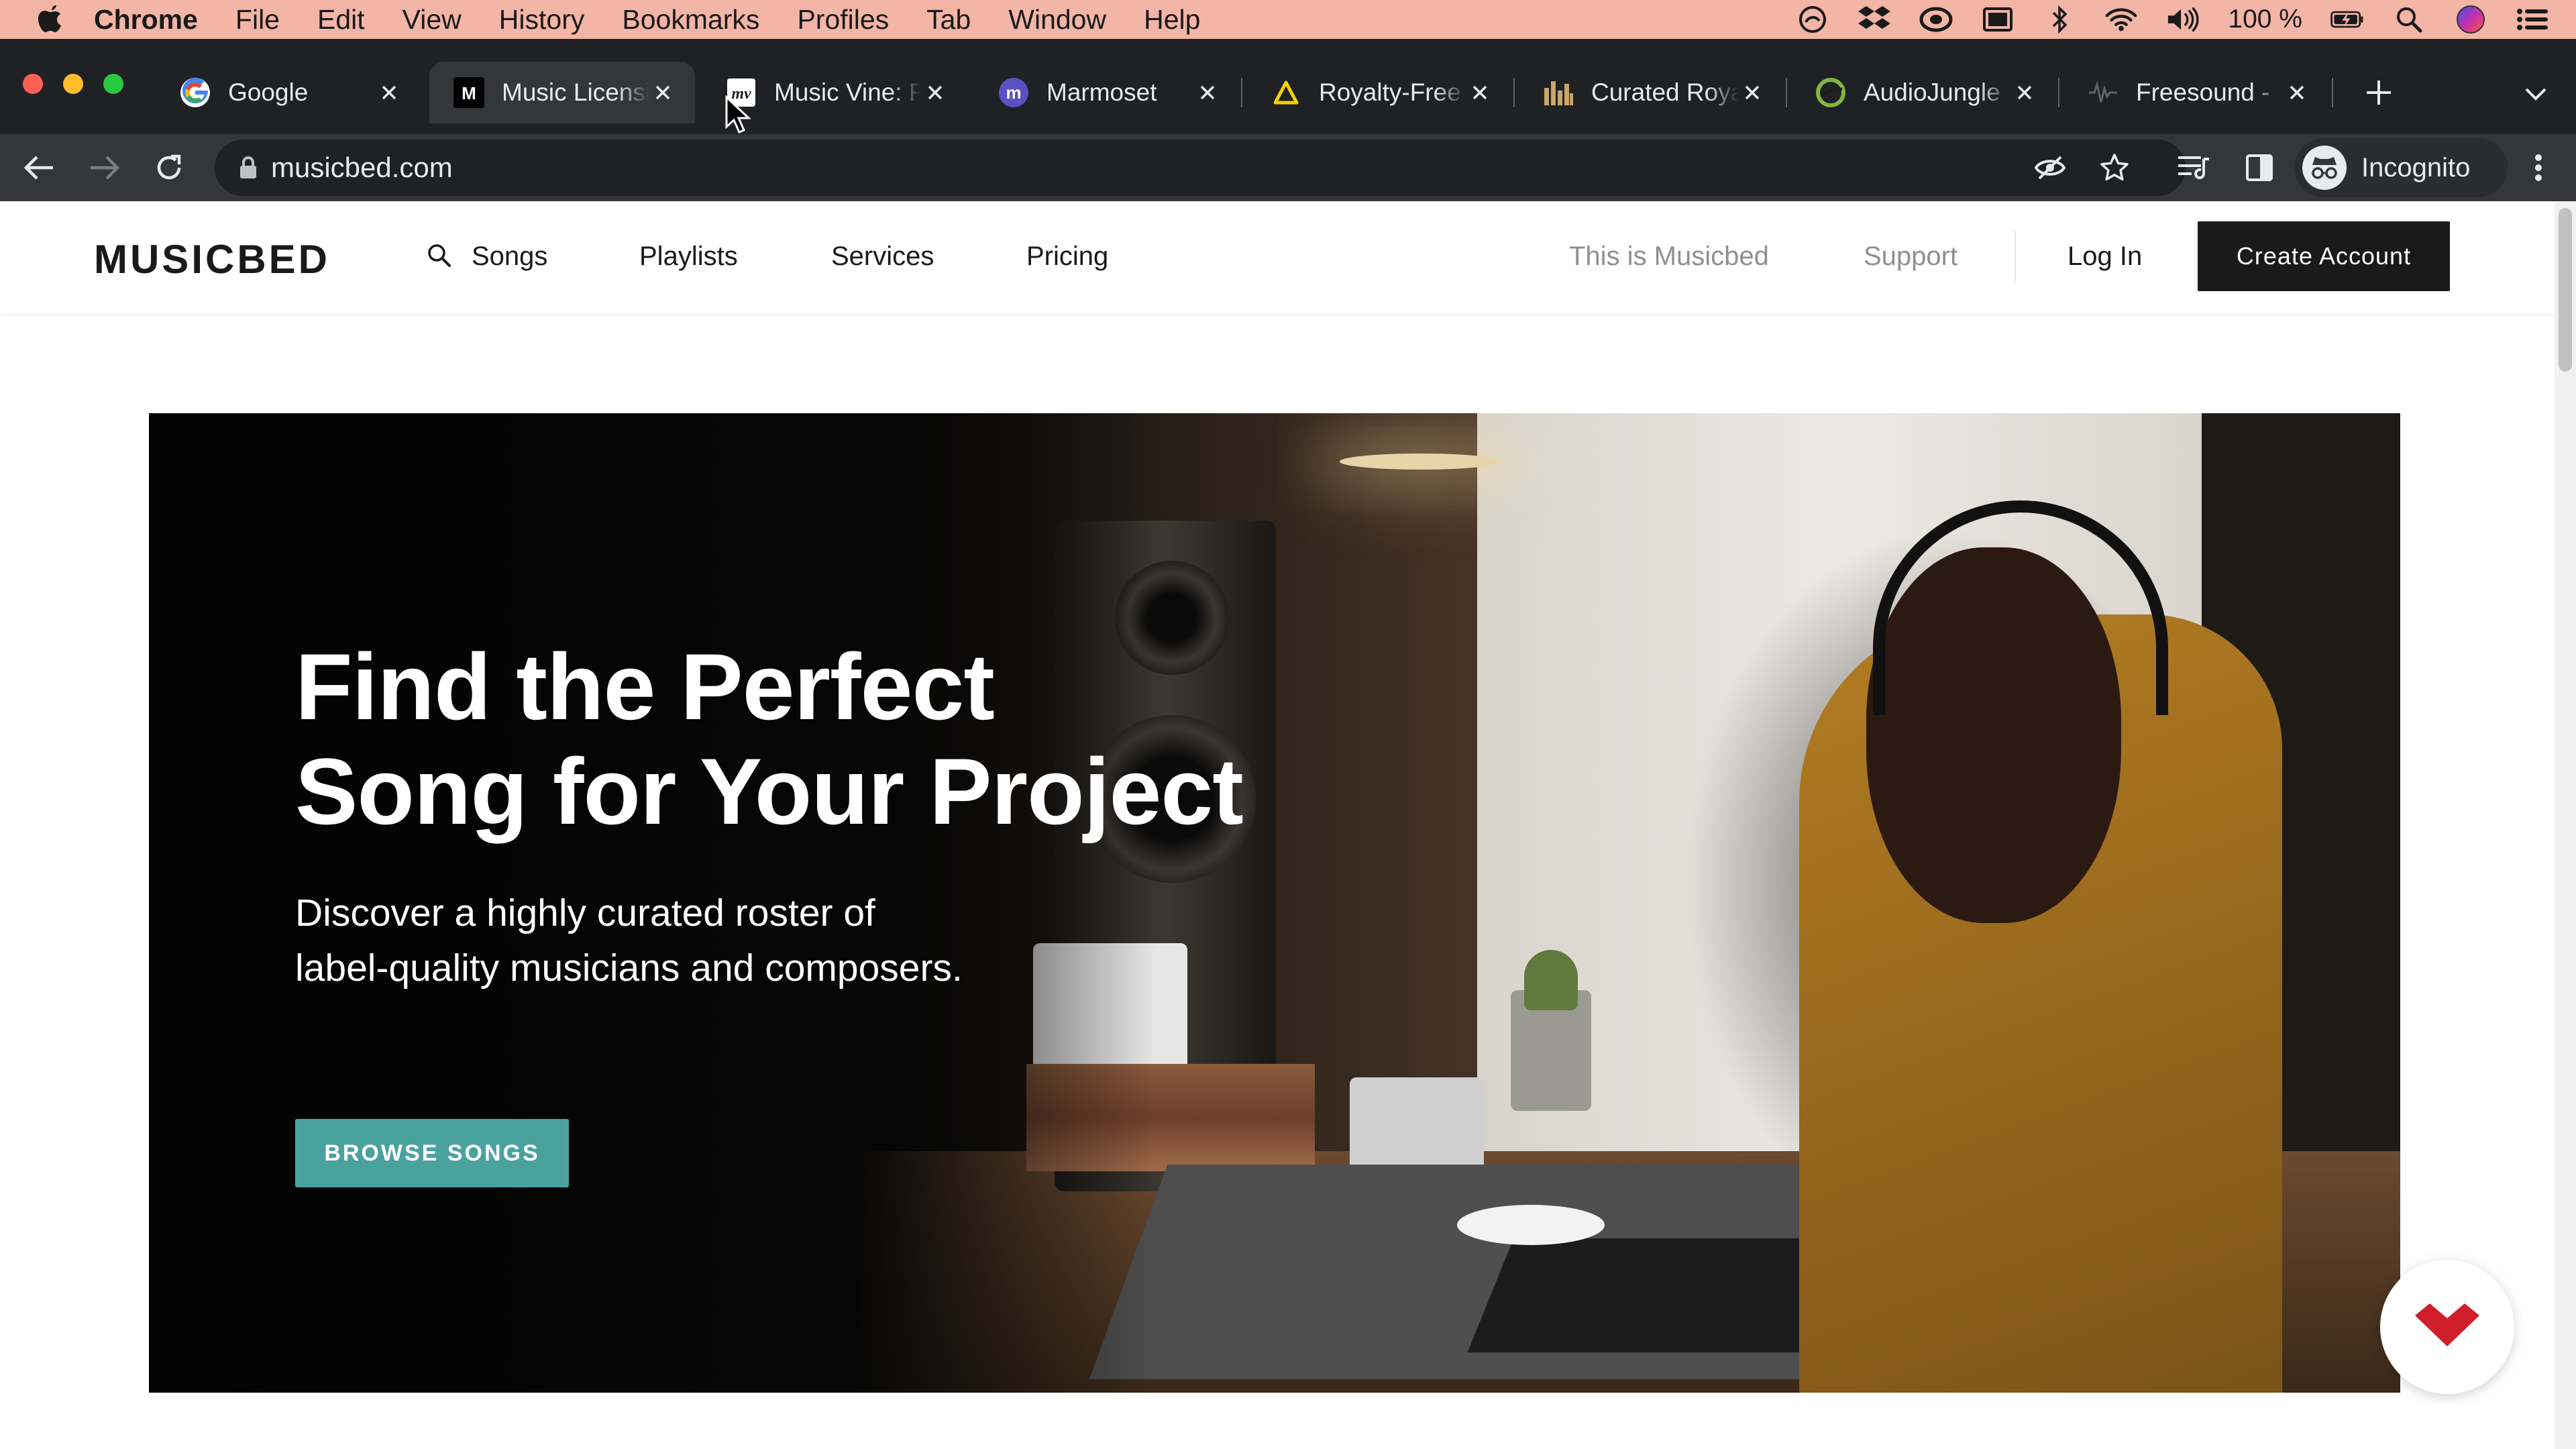  I want to click on tab-curated-royalty: Curated Royalty, so click(1651, 92).